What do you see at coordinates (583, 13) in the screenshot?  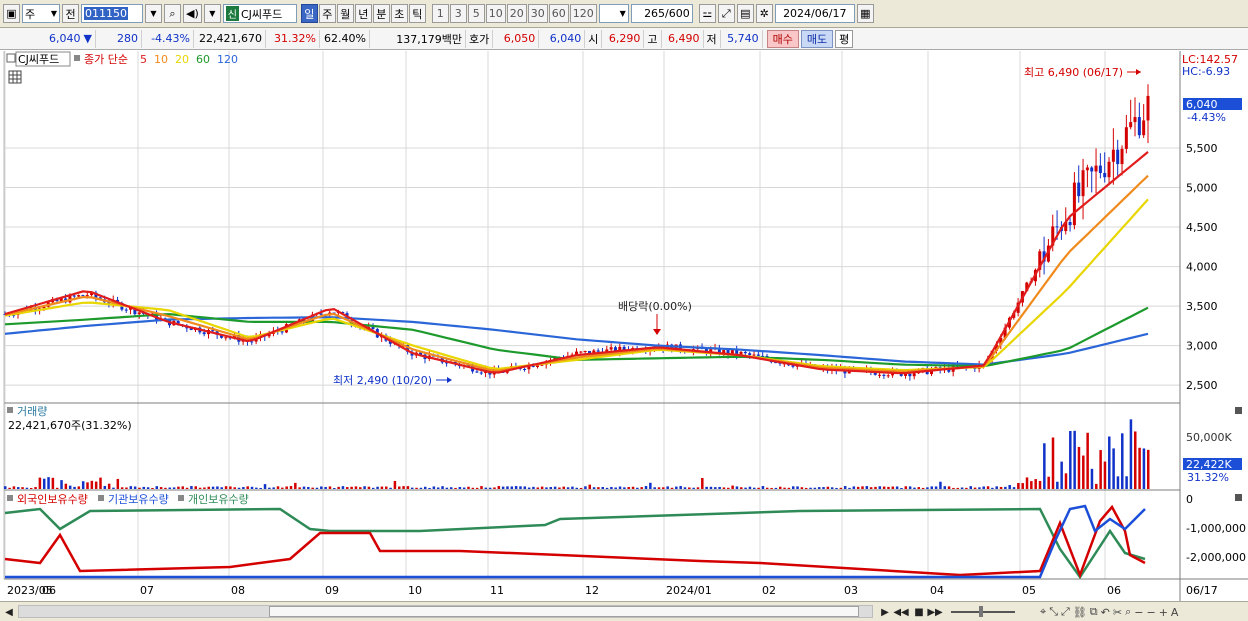 I see `interval-button-120: 120` at bounding box center [583, 13].